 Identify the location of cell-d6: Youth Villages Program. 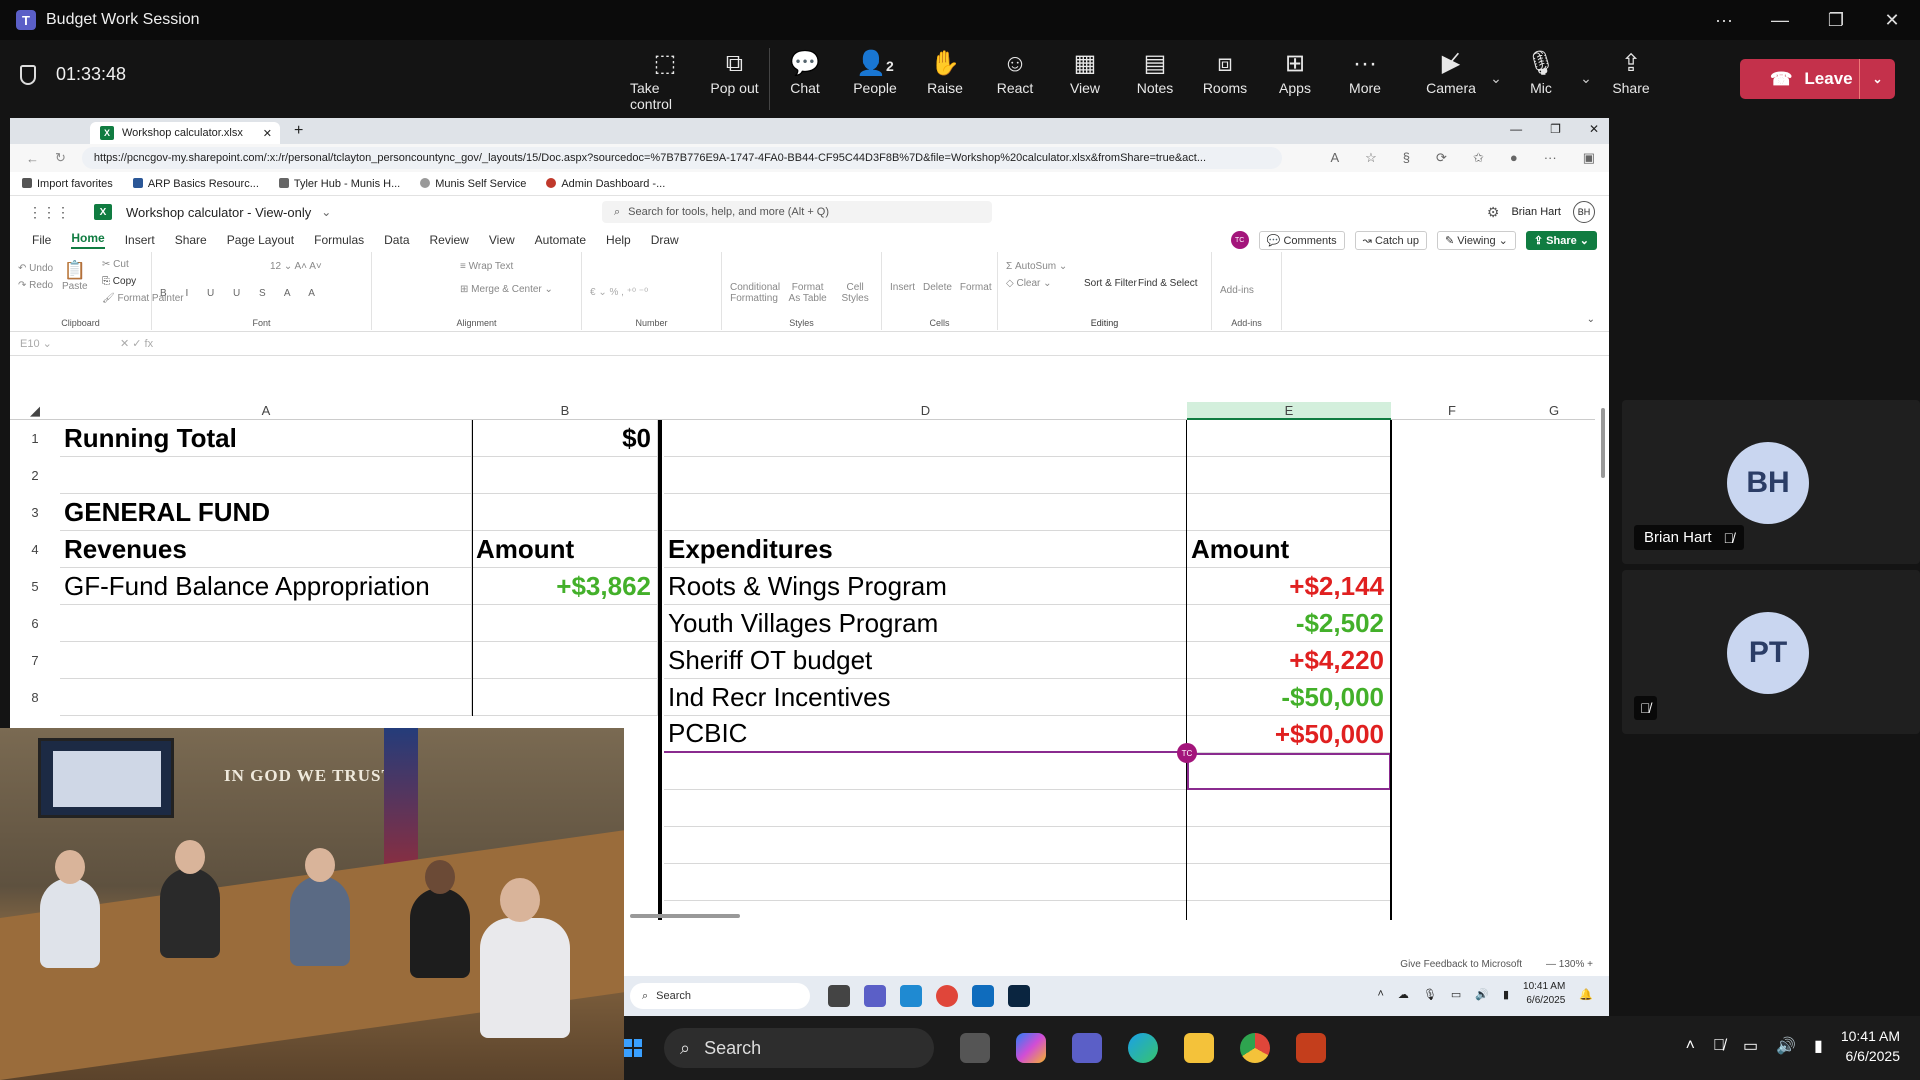
(925, 623).